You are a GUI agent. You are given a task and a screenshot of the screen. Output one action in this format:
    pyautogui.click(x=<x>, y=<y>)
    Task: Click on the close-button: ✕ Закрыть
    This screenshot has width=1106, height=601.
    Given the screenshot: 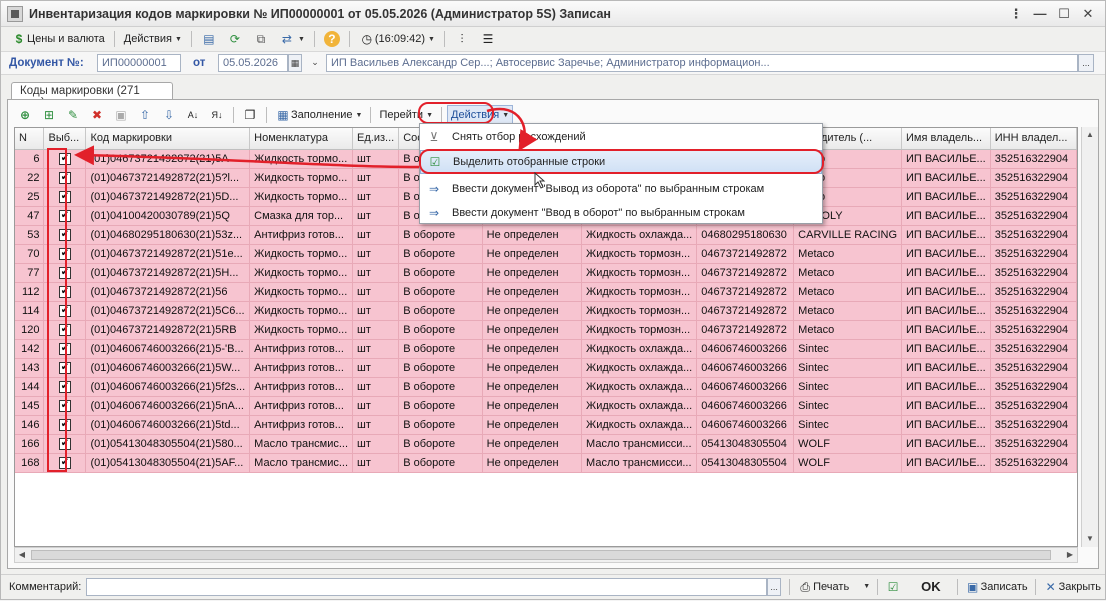 What is the action you would take?
    pyautogui.click(x=1072, y=587)
    